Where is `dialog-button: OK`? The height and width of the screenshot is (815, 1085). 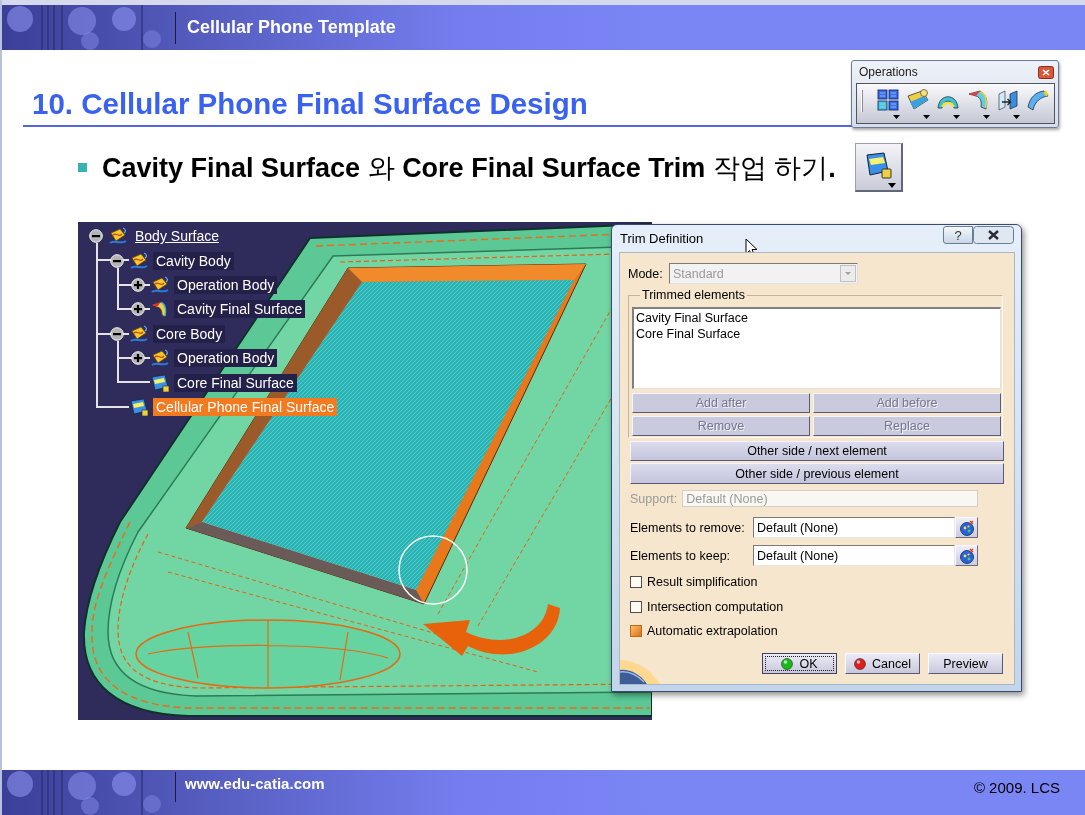 dialog-button: OK is located at coordinates (799, 663).